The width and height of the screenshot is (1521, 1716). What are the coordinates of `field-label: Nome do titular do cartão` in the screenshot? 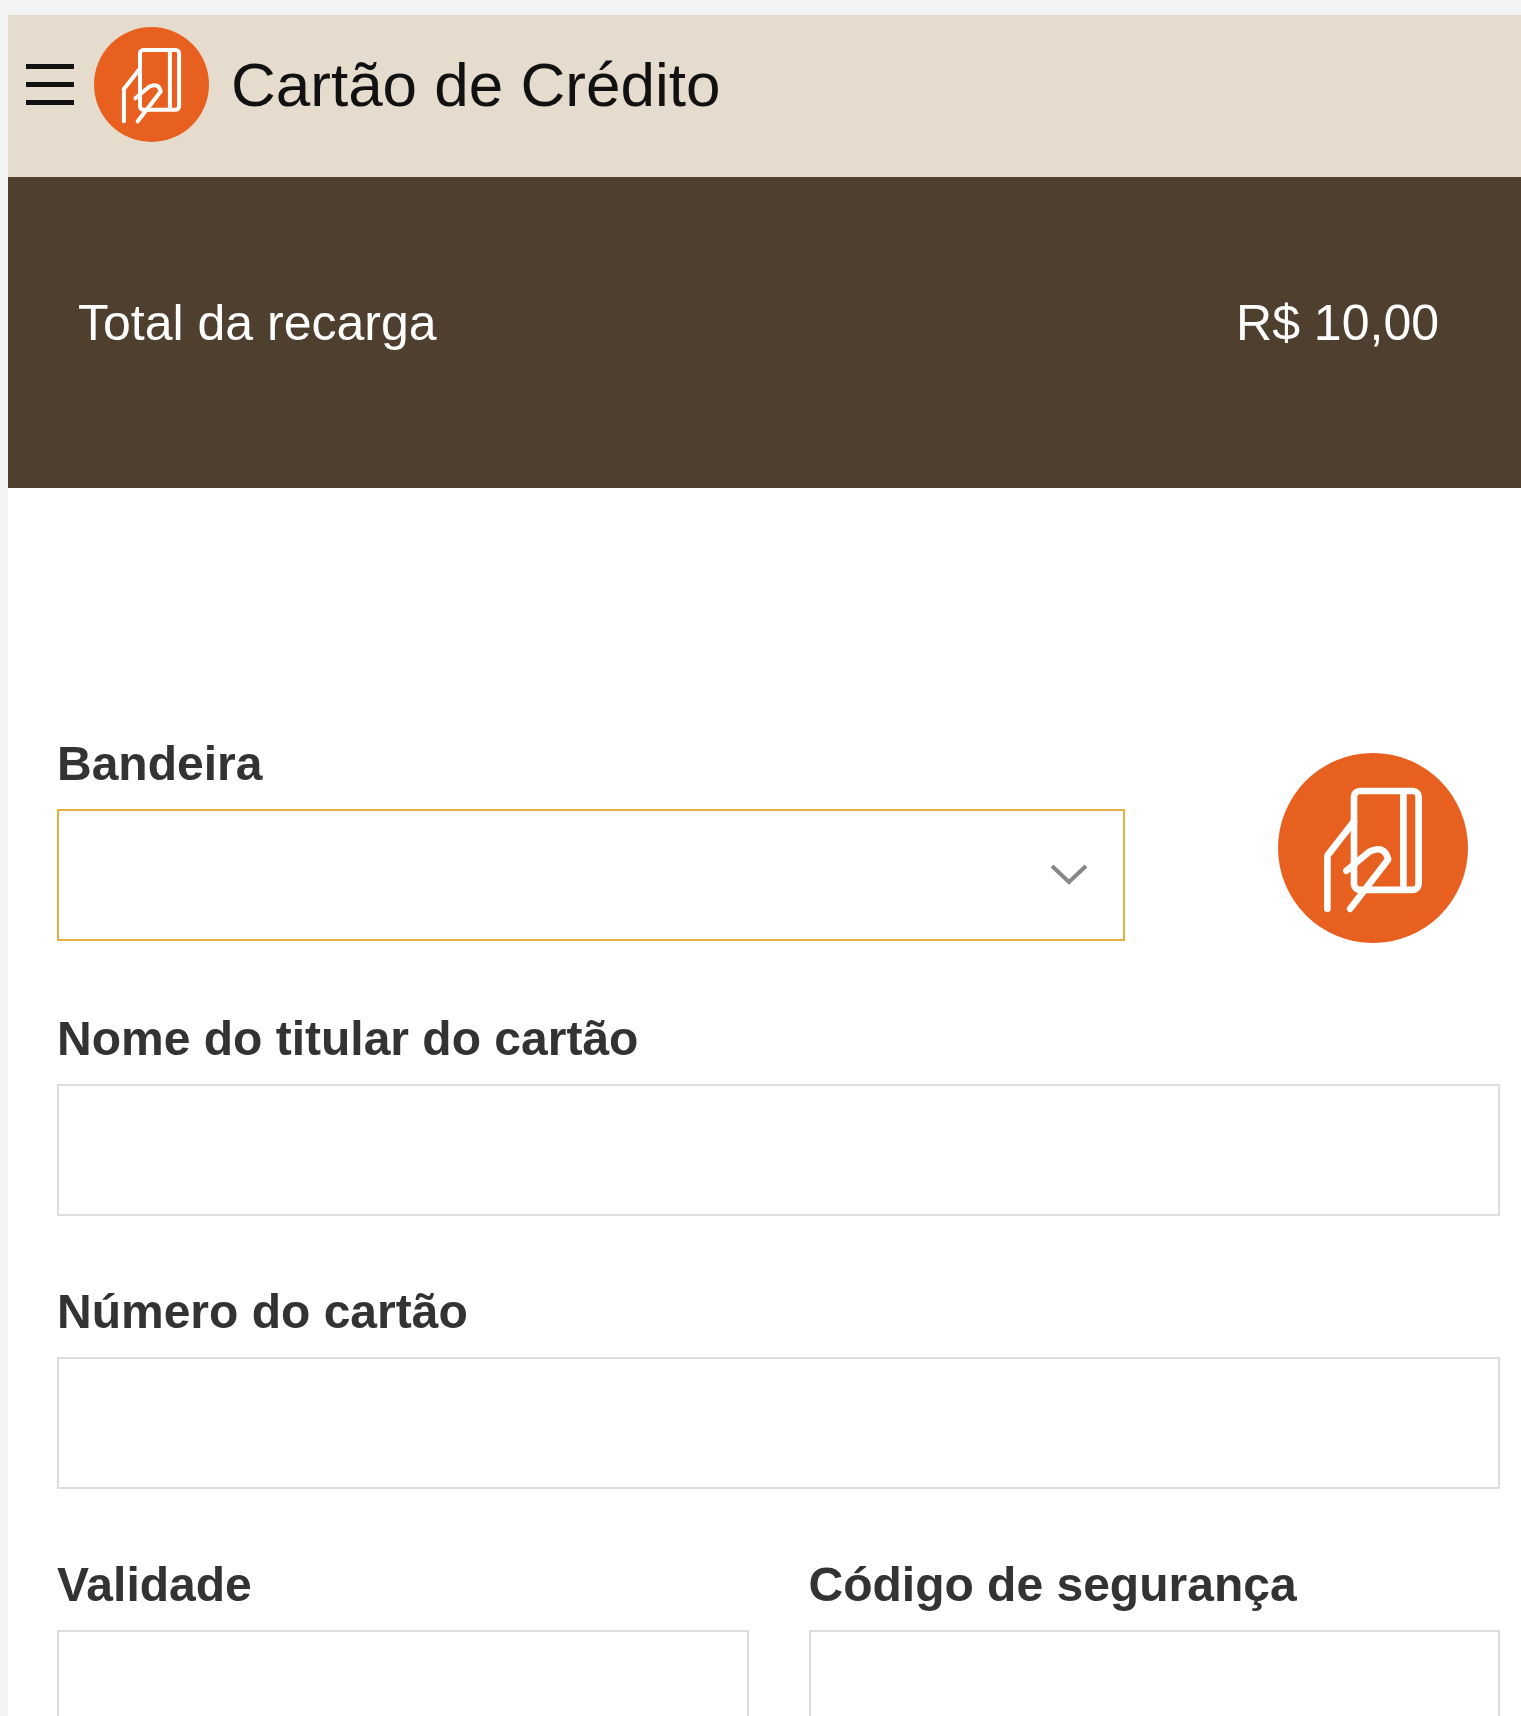 It's located at (348, 1038).